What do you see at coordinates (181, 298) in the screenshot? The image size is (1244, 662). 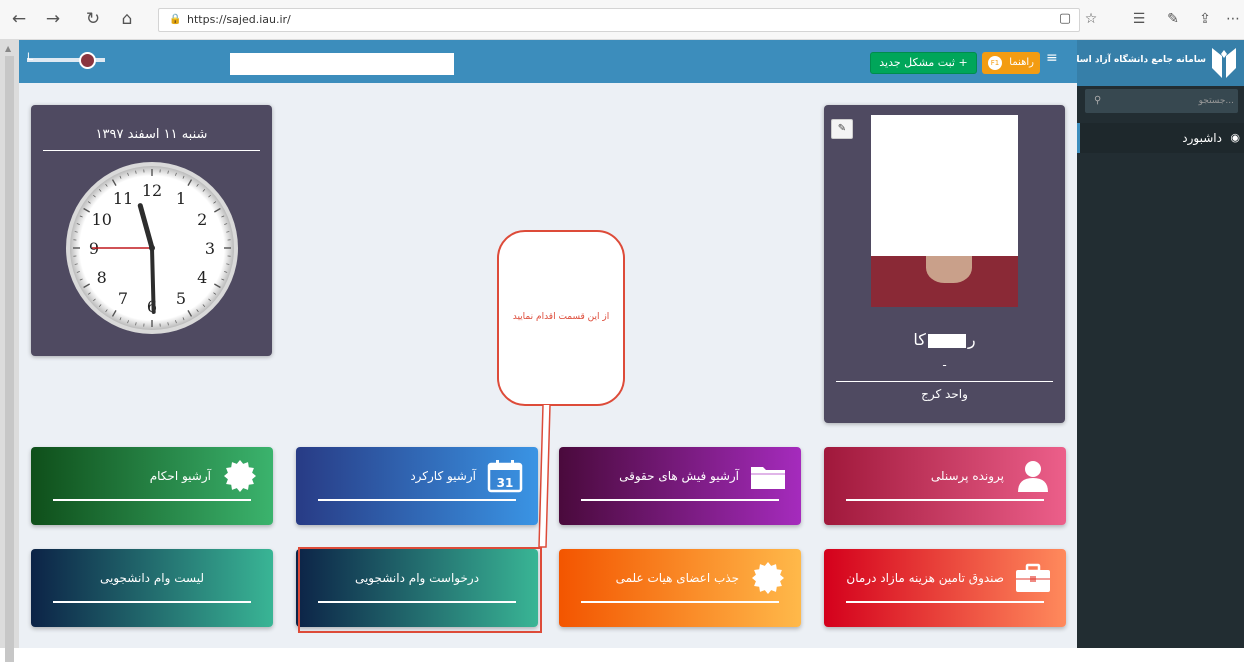 I see `clock-numeral: 5` at bounding box center [181, 298].